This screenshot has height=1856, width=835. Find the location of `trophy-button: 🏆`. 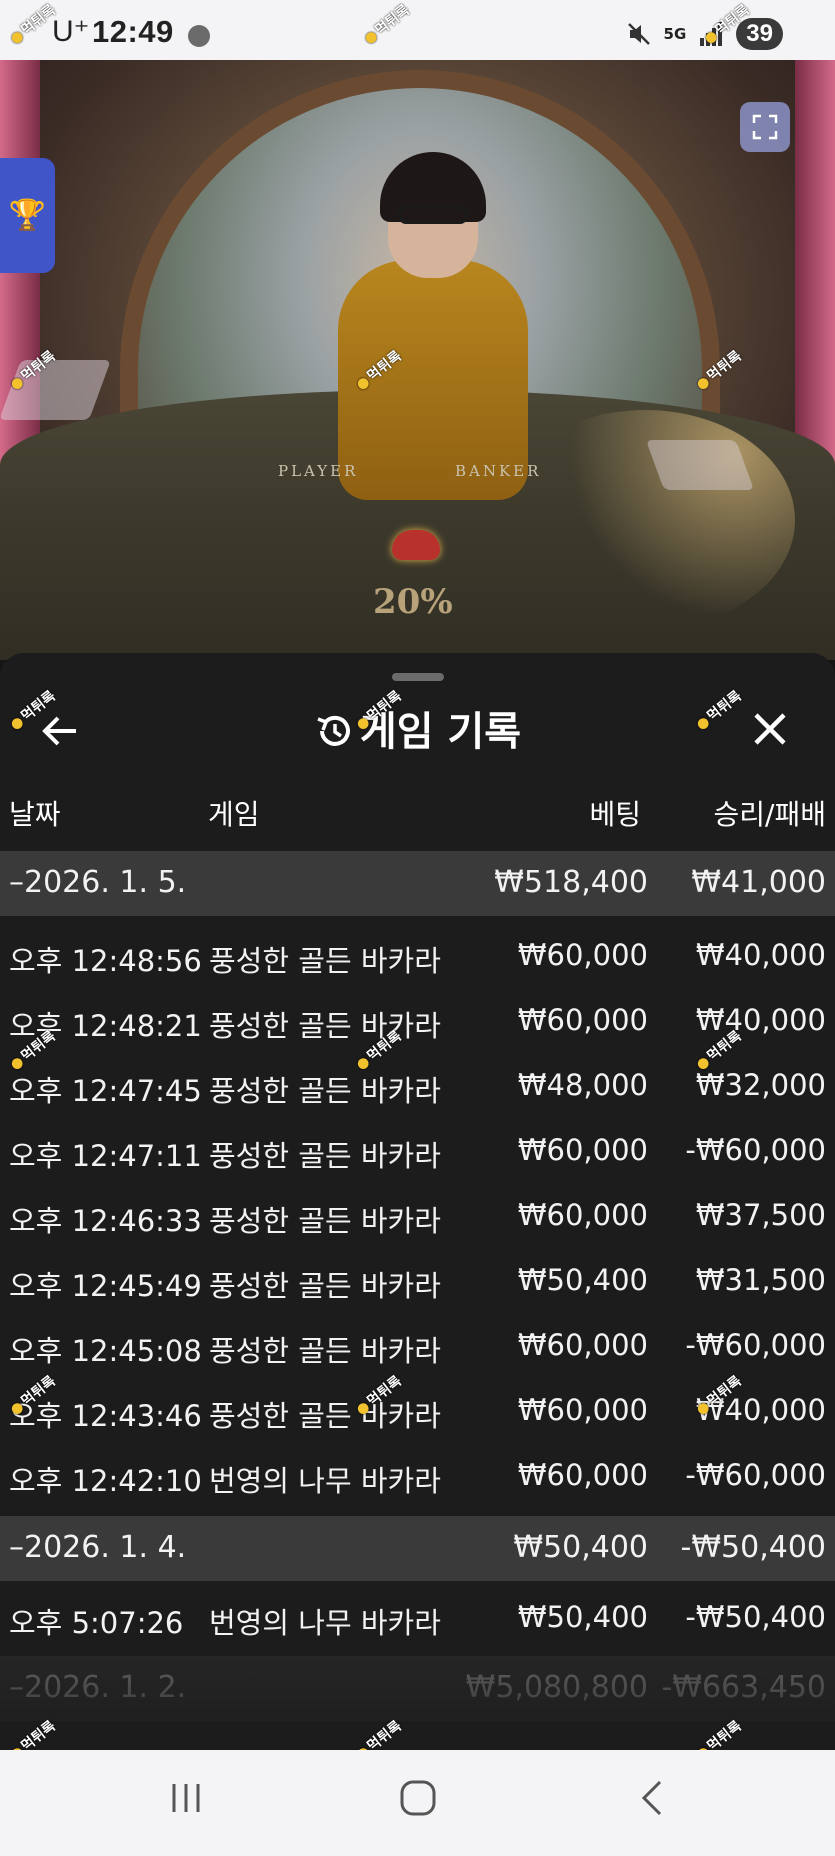

trophy-button: 🏆 is located at coordinates (27, 215).